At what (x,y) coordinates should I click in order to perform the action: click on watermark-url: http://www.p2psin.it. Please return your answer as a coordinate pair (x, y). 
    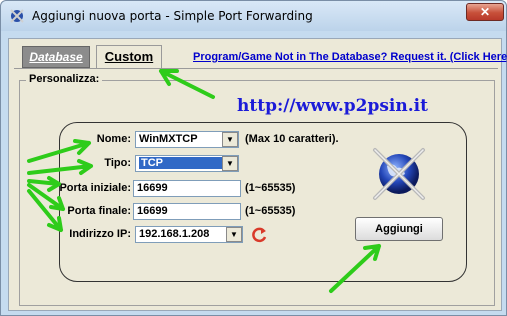
    Looking at the image, I should click on (332, 106).